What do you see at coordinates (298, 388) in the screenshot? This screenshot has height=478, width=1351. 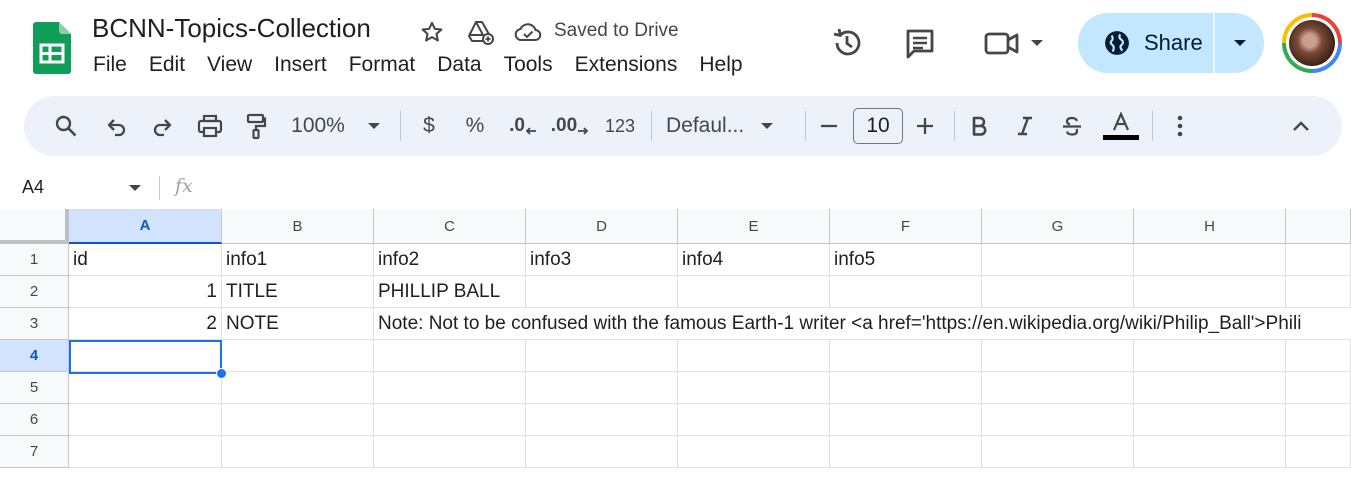 I see `cell-b5` at bounding box center [298, 388].